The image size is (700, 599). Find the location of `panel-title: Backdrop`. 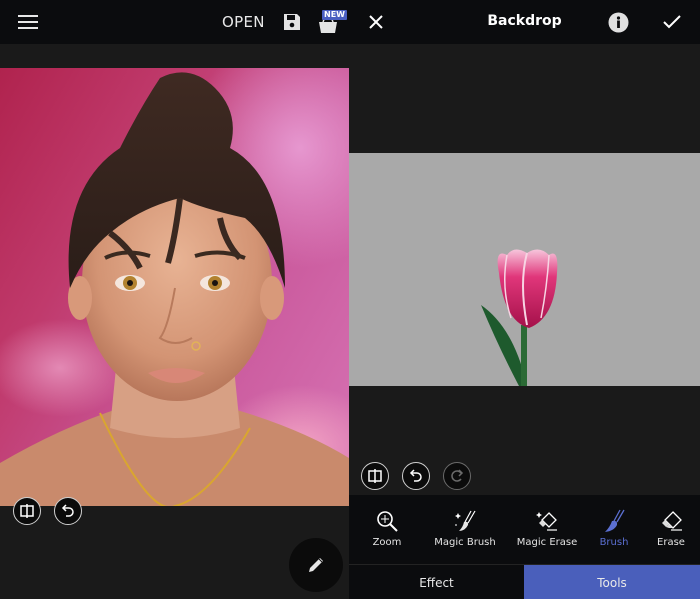

panel-title: Backdrop is located at coordinates (524, 21).